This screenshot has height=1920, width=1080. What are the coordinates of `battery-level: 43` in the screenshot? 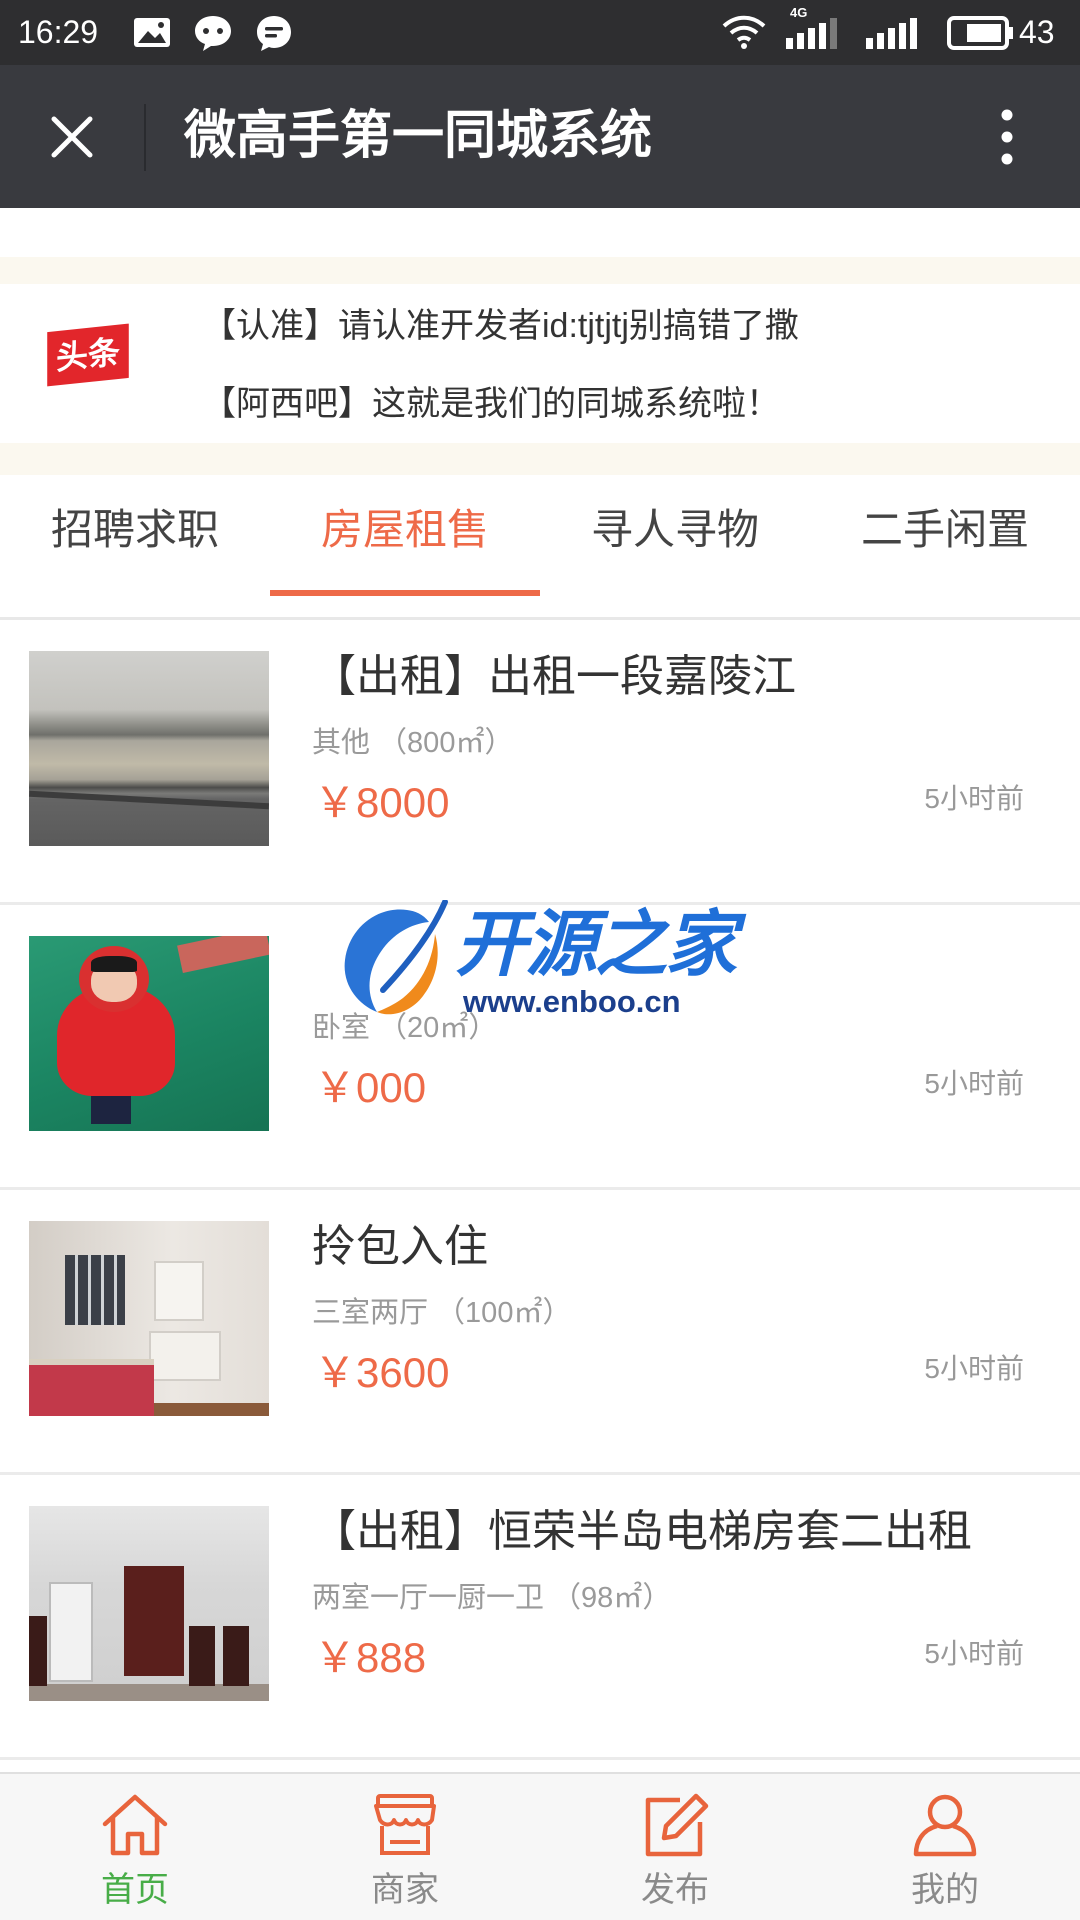 It's located at (1037, 32).